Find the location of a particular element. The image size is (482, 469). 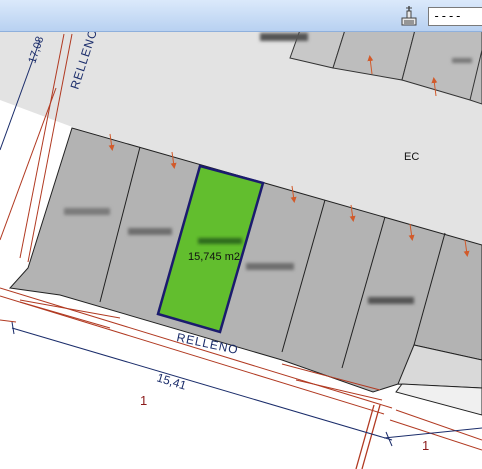

corner-lot is located at coordinates (438, 399).